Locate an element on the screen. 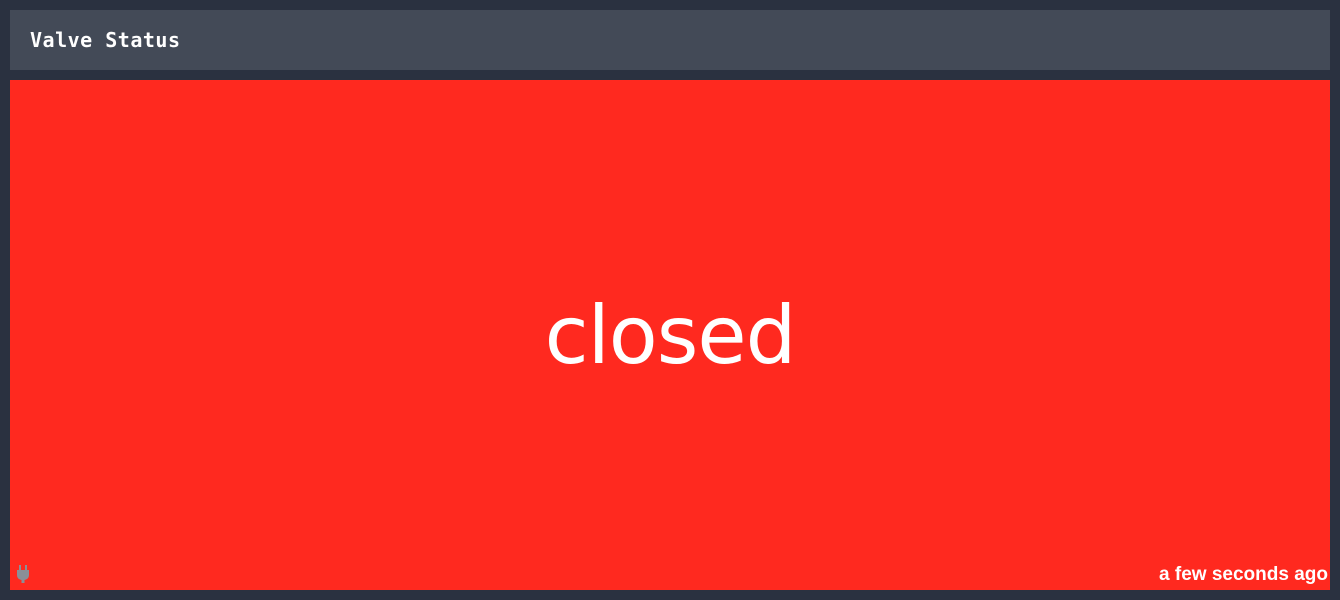 This screenshot has width=1340, height=600. valve-status-value: closed is located at coordinates (670, 335).